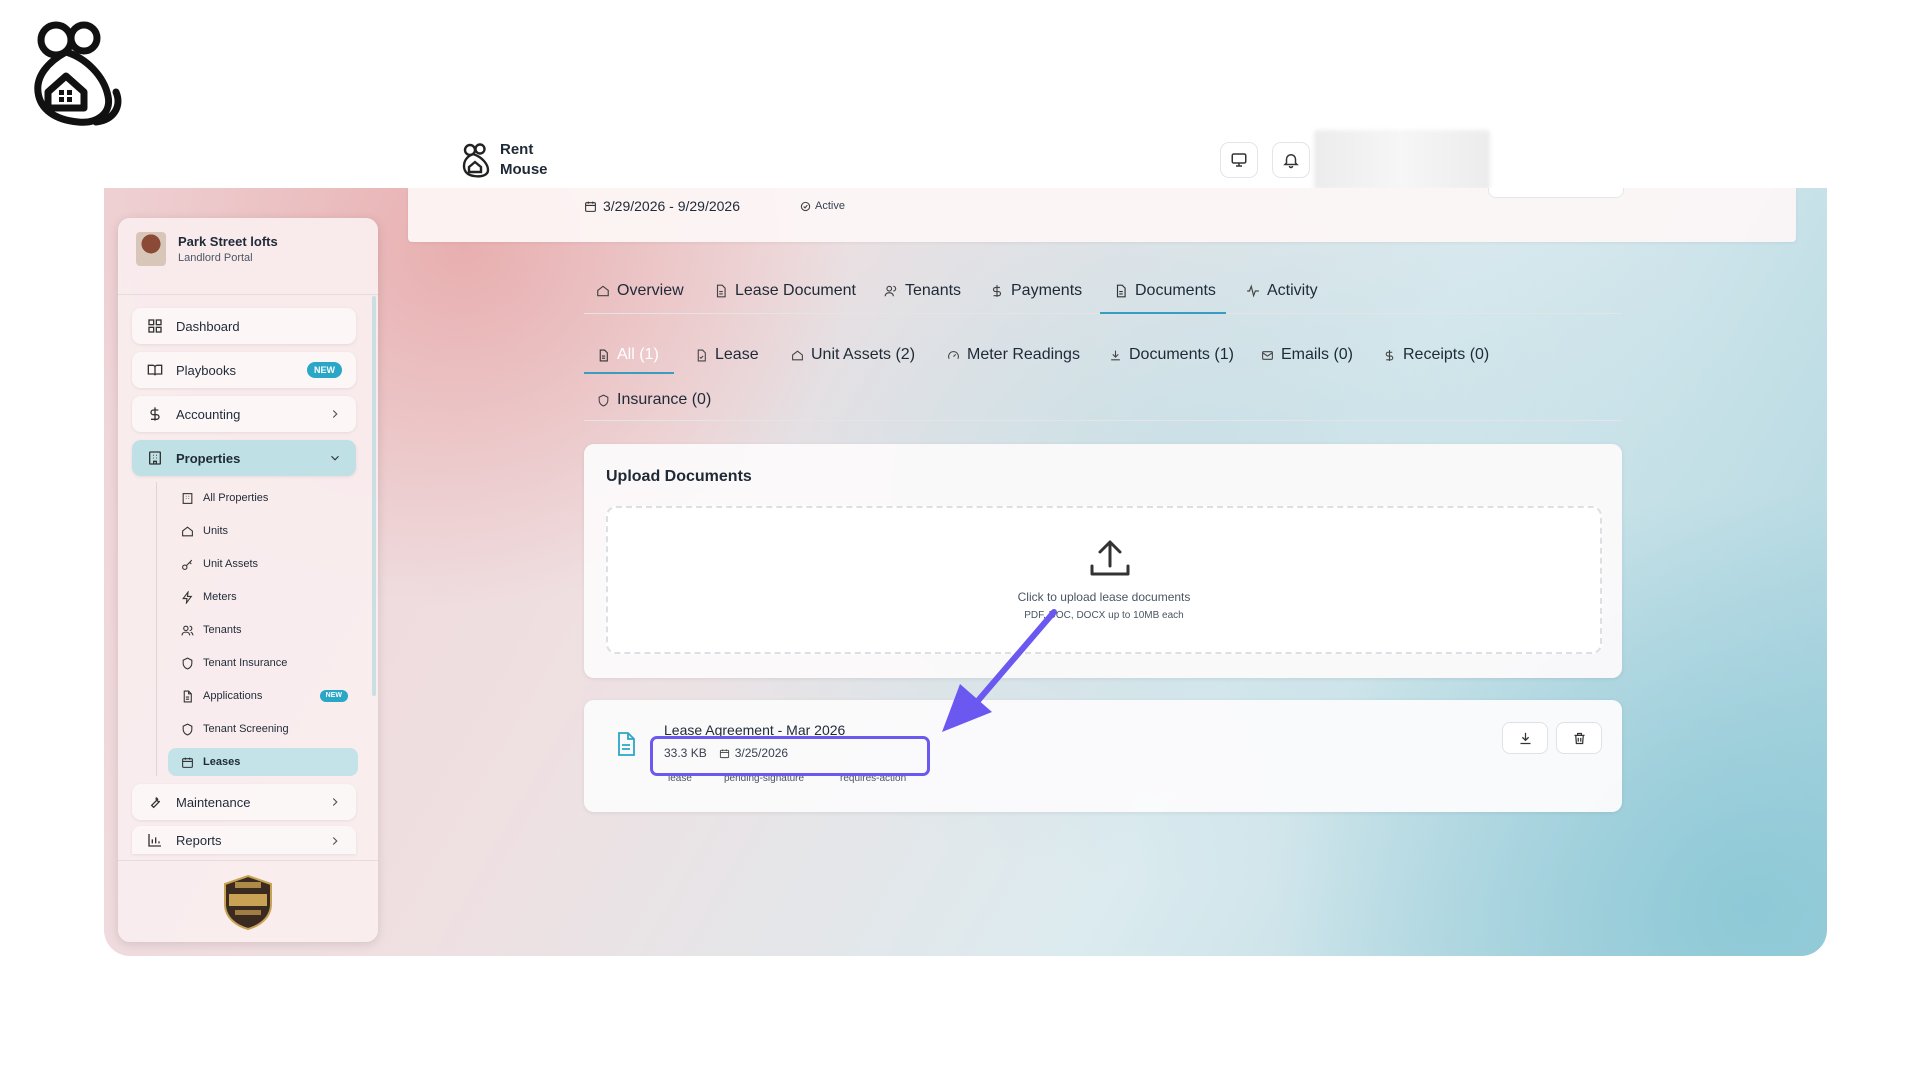 This screenshot has height=1080, width=1920. Describe the element at coordinates (790, 756) in the screenshot. I see `highlight-box` at that location.